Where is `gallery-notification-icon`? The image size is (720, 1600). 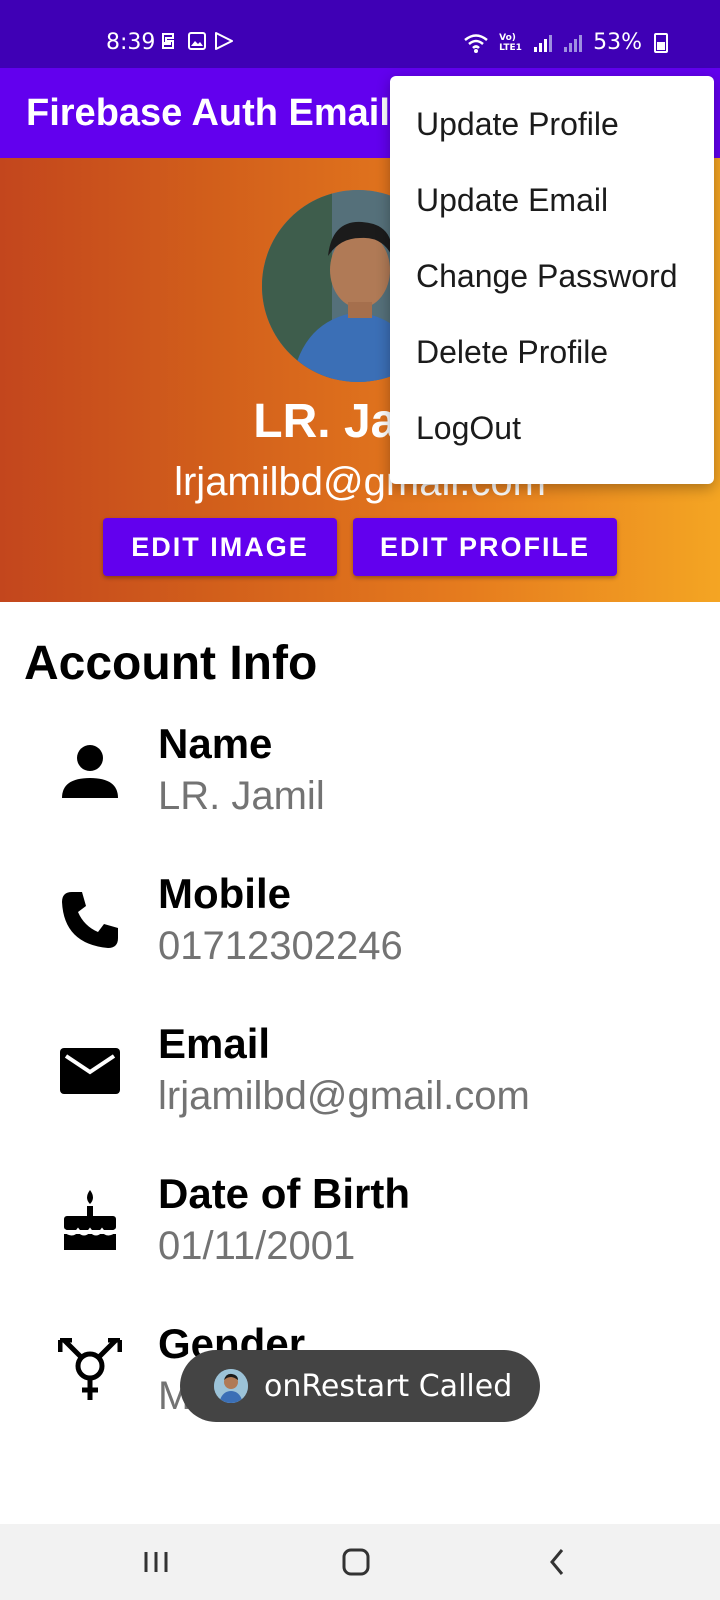
gallery-notification-icon is located at coordinates (197, 41).